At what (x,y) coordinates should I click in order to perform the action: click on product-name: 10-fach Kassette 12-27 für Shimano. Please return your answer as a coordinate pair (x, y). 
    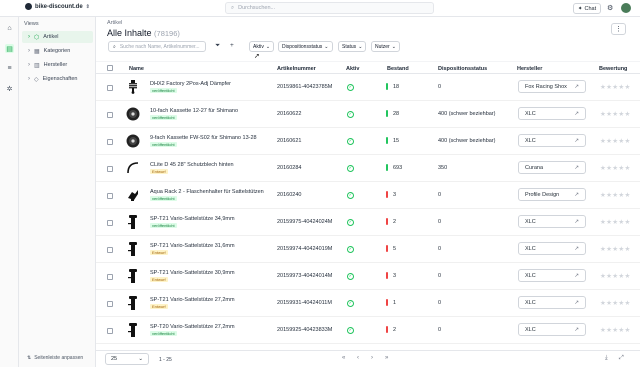
    Looking at the image, I should click on (194, 111).